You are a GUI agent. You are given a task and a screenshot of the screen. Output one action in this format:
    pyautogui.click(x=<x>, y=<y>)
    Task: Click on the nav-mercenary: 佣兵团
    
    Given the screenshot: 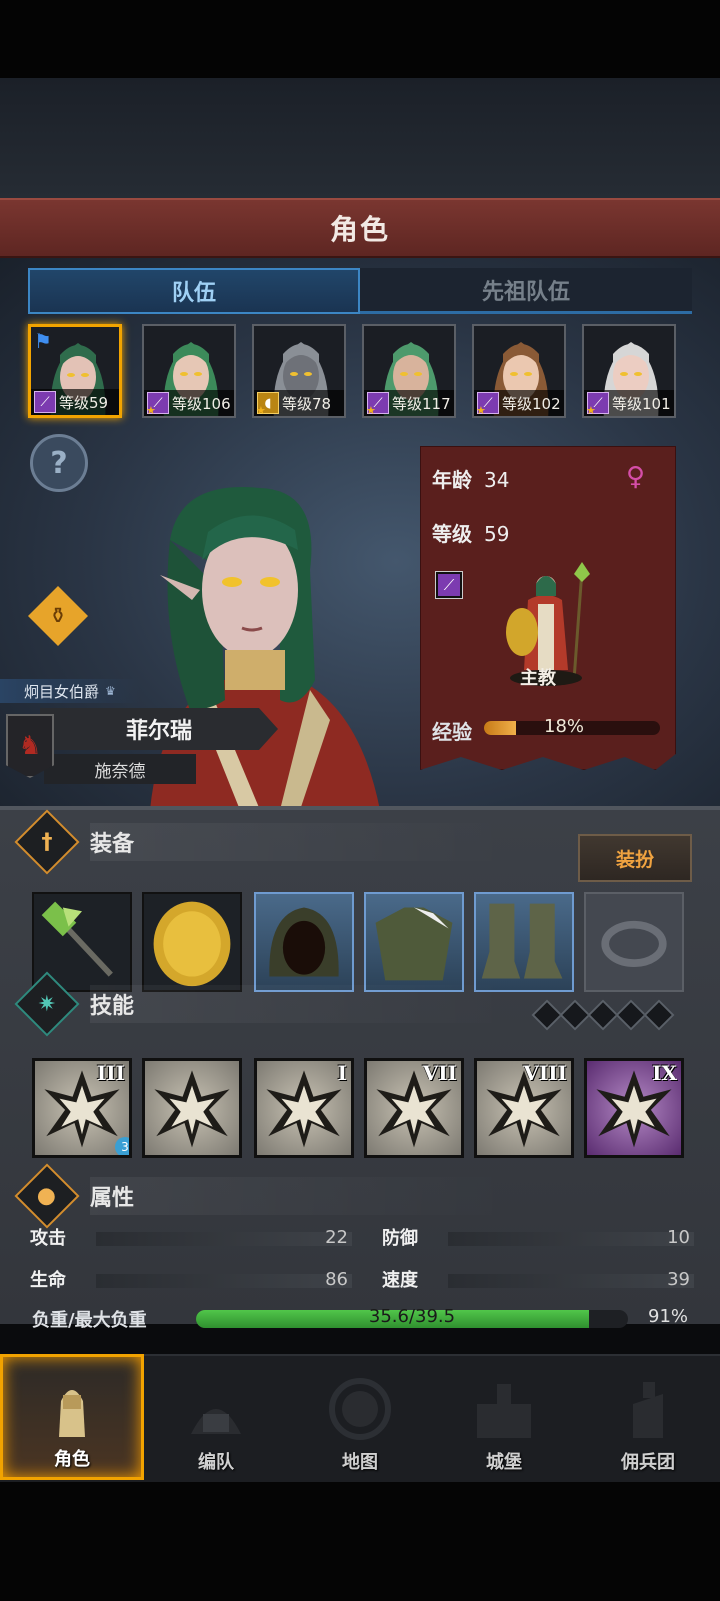 What is the action you would take?
    pyautogui.click(x=648, y=1417)
    